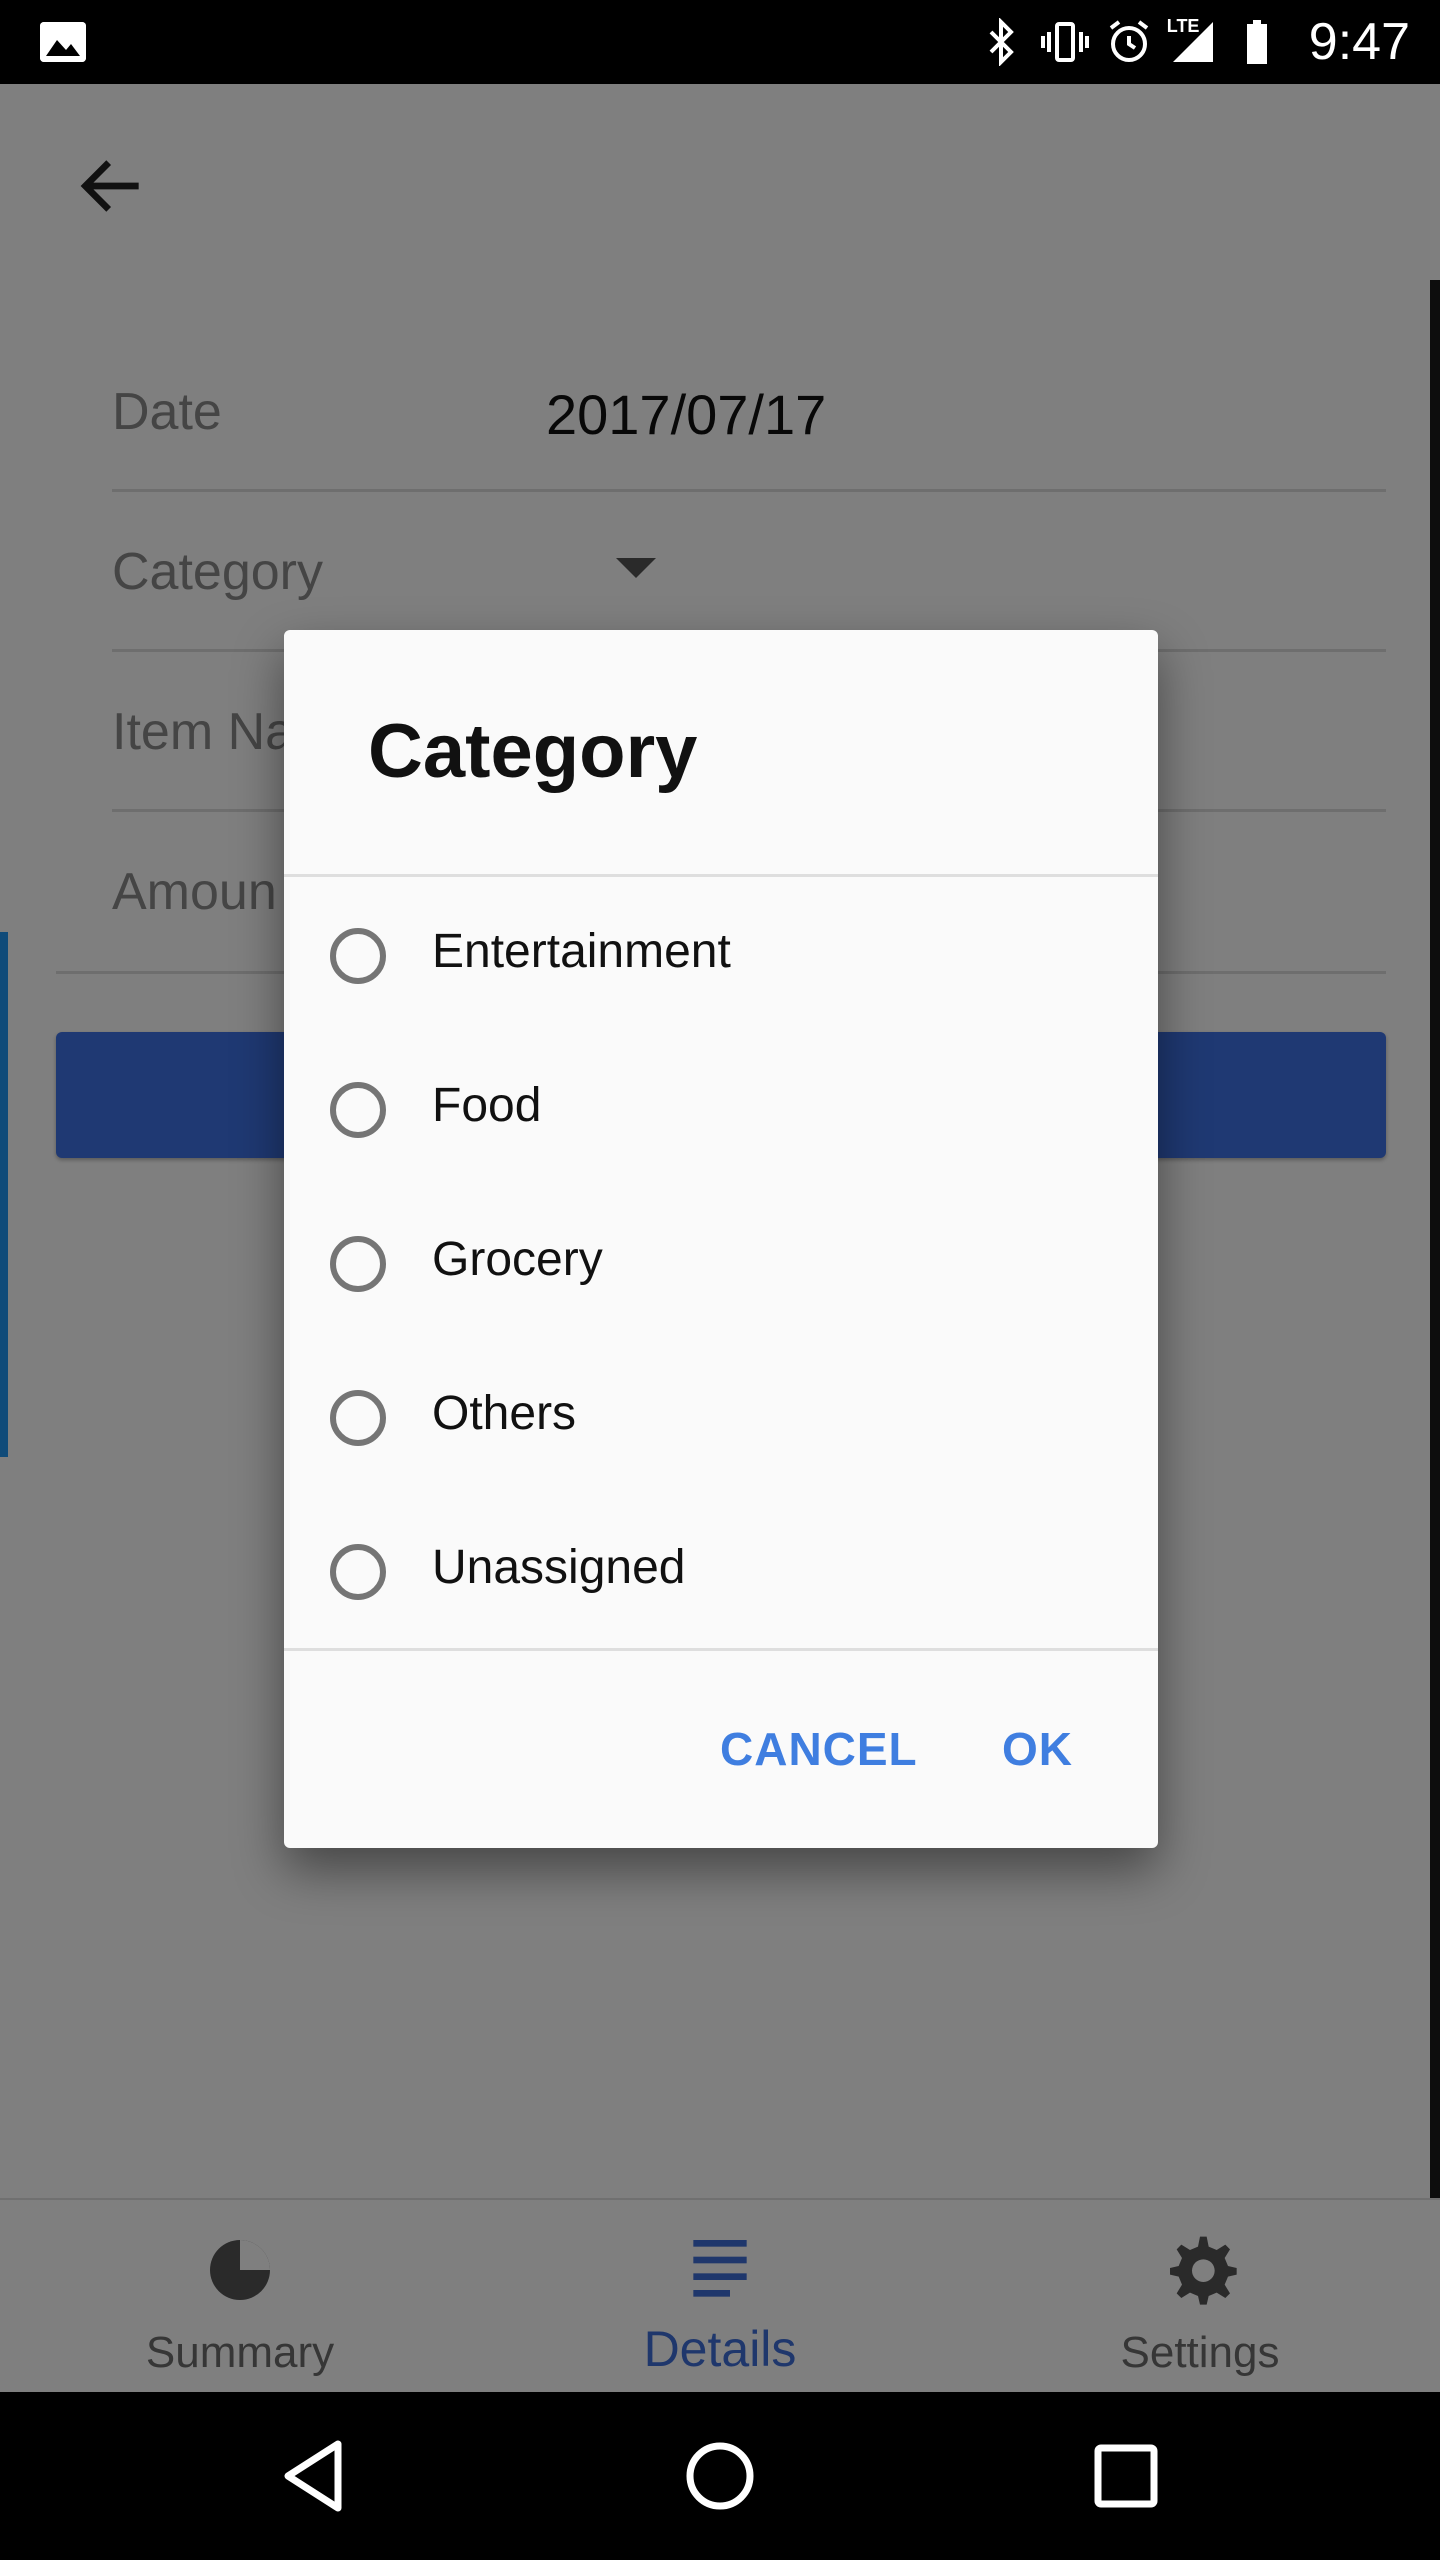 The width and height of the screenshot is (1440, 2560). Describe the element at coordinates (581, 951) in the screenshot. I see `option-label: Entertainment` at that location.